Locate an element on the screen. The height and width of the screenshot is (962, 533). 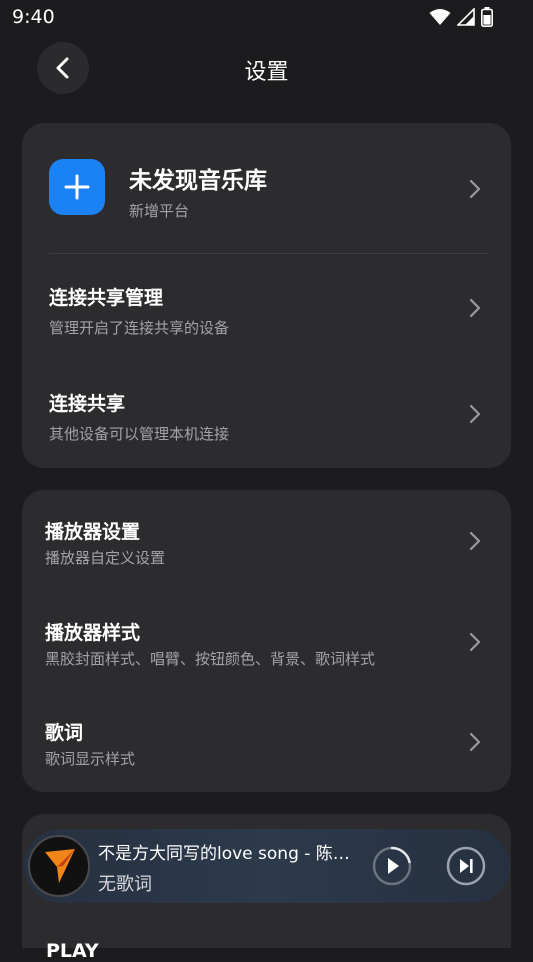
wifi-icon is located at coordinates (440, 17).